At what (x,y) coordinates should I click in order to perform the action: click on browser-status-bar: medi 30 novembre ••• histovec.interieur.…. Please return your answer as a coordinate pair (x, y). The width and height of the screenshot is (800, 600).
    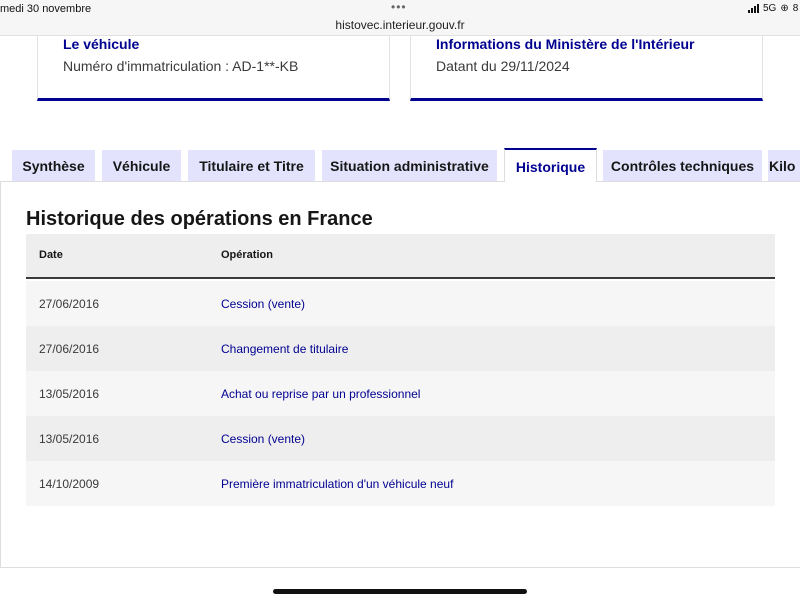
    Looking at the image, I should click on (400, 18).